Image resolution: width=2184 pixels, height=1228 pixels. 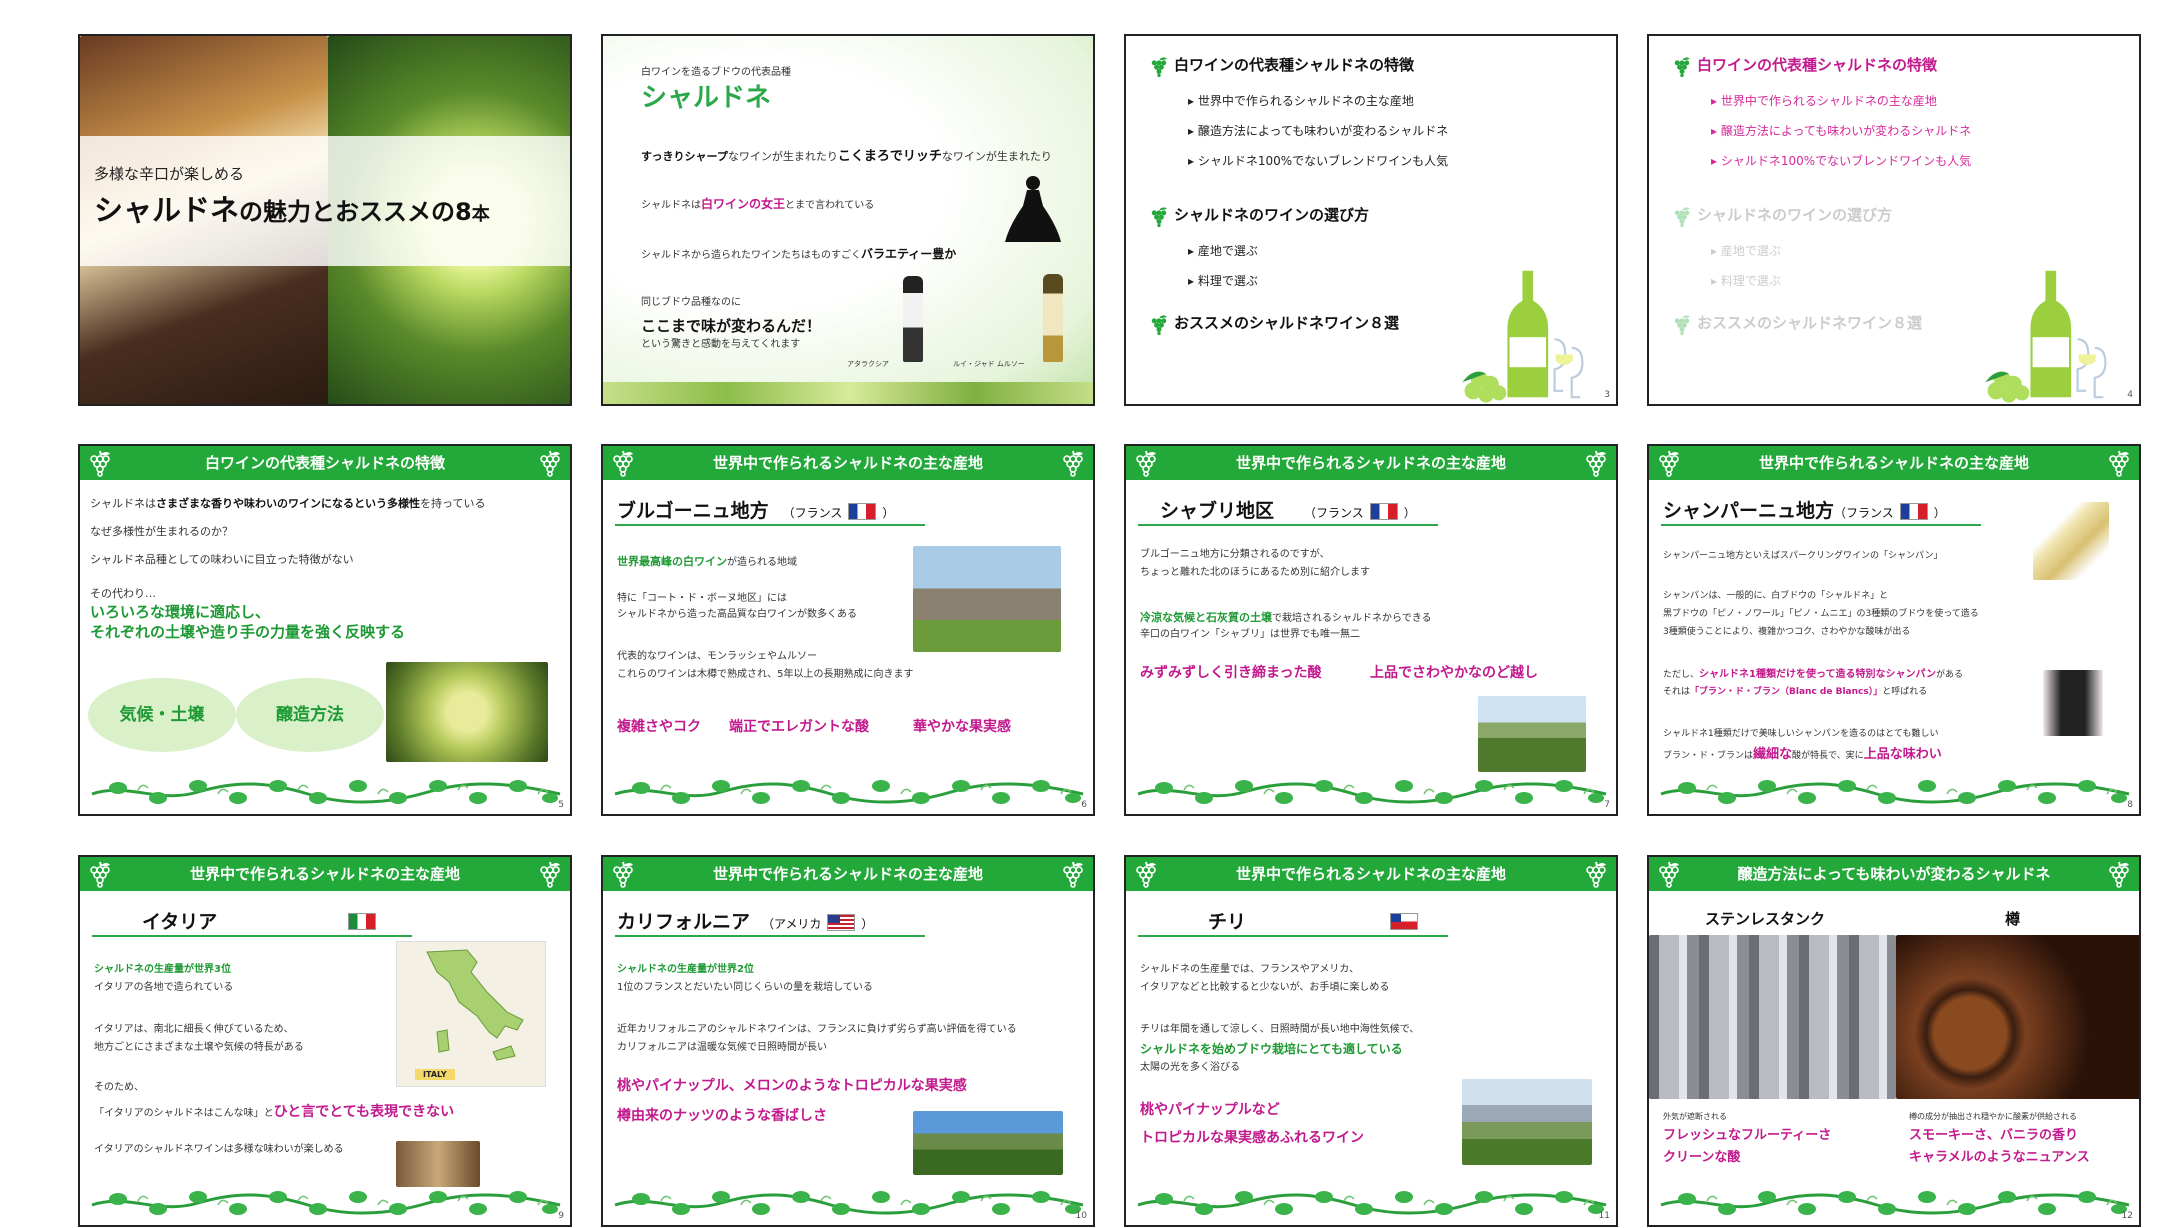 I want to click on page-number: 11, so click(x=1604, y=1216).